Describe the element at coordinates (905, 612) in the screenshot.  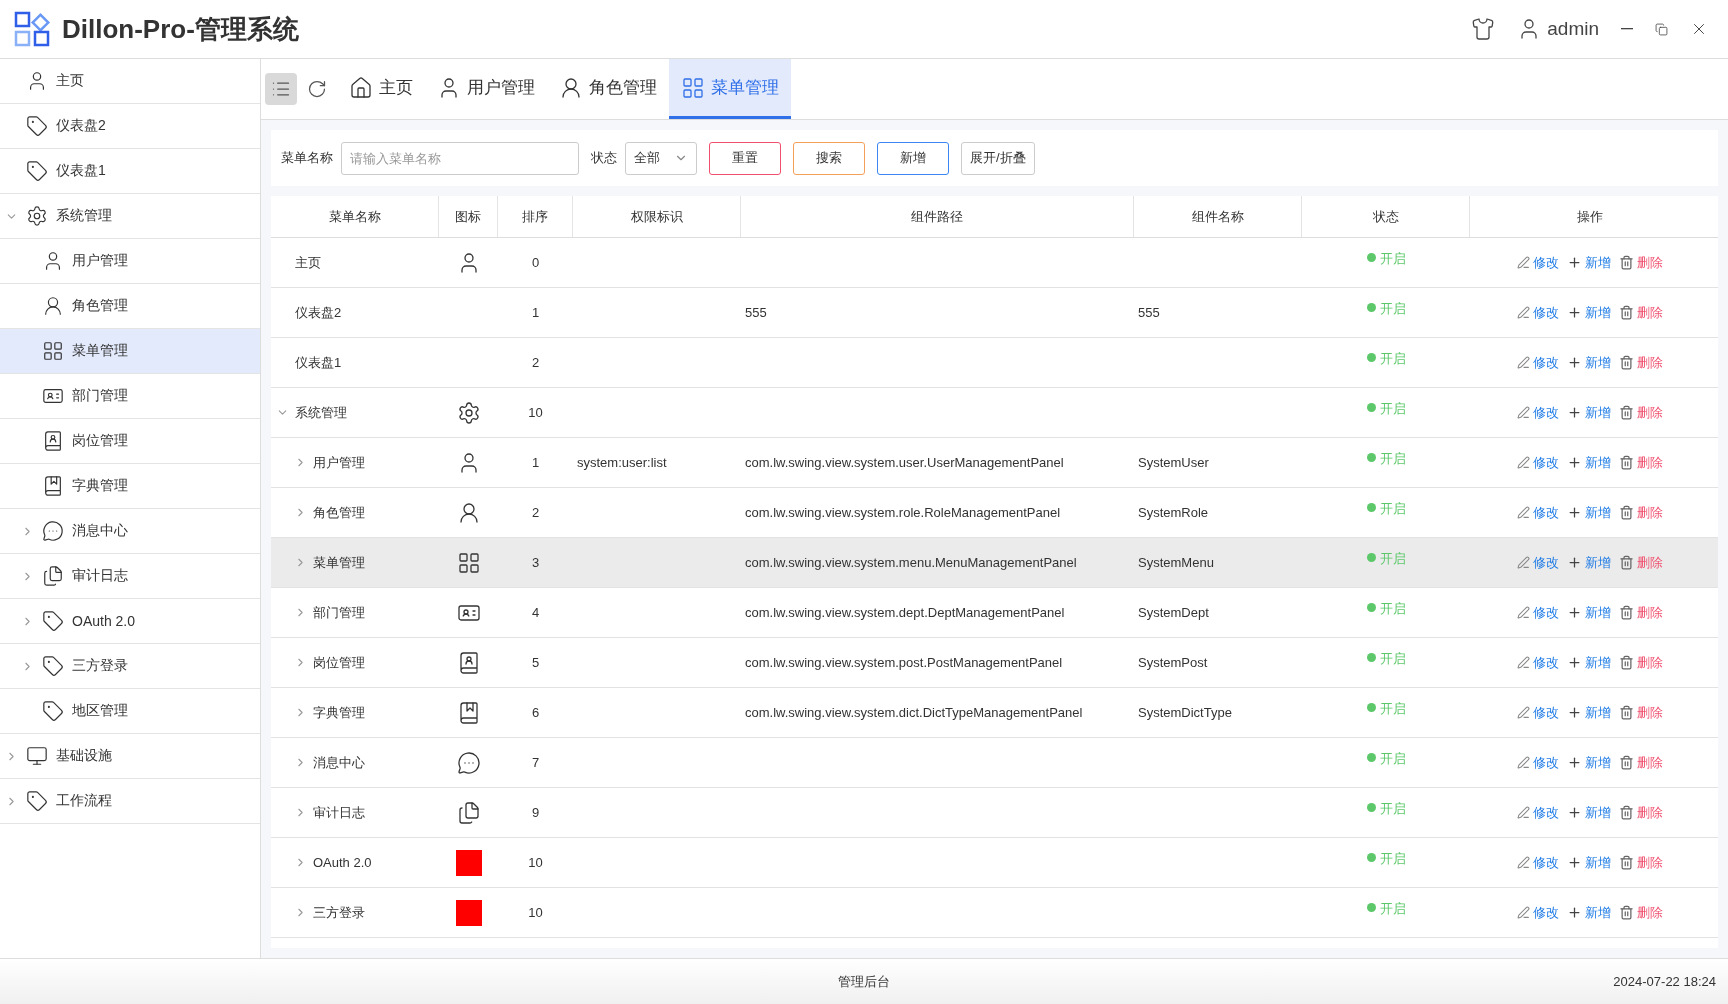
I see `table-cell: com.lw.swing.view.system.dept.DeptManagementPanel` at that location.